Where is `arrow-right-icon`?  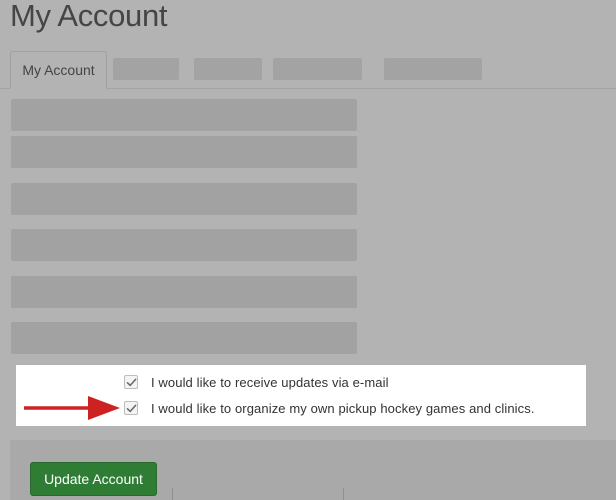 arrow-right-icon is located at coordinates (72, 408).